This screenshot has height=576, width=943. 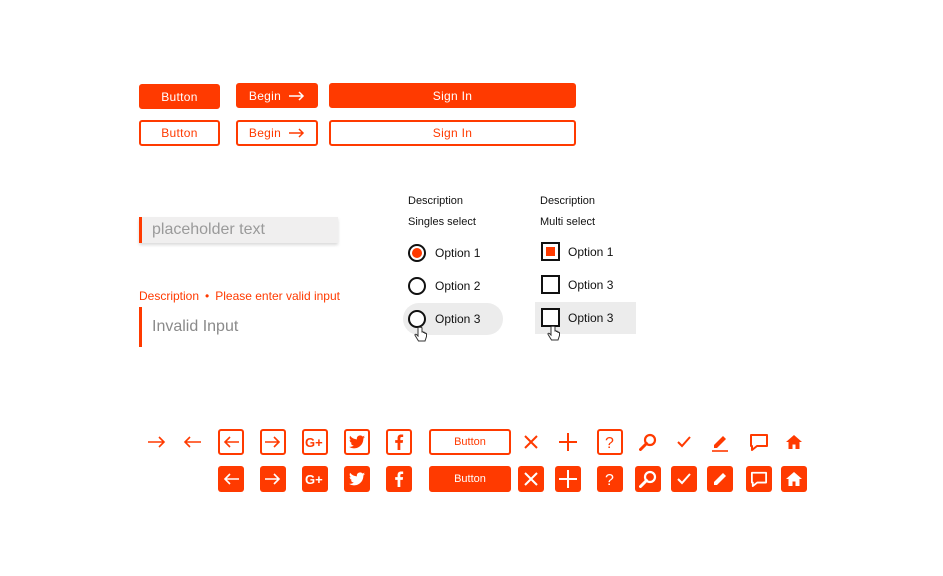 I want to click on checkbox-checked-icon, so click(x=550, y=251).